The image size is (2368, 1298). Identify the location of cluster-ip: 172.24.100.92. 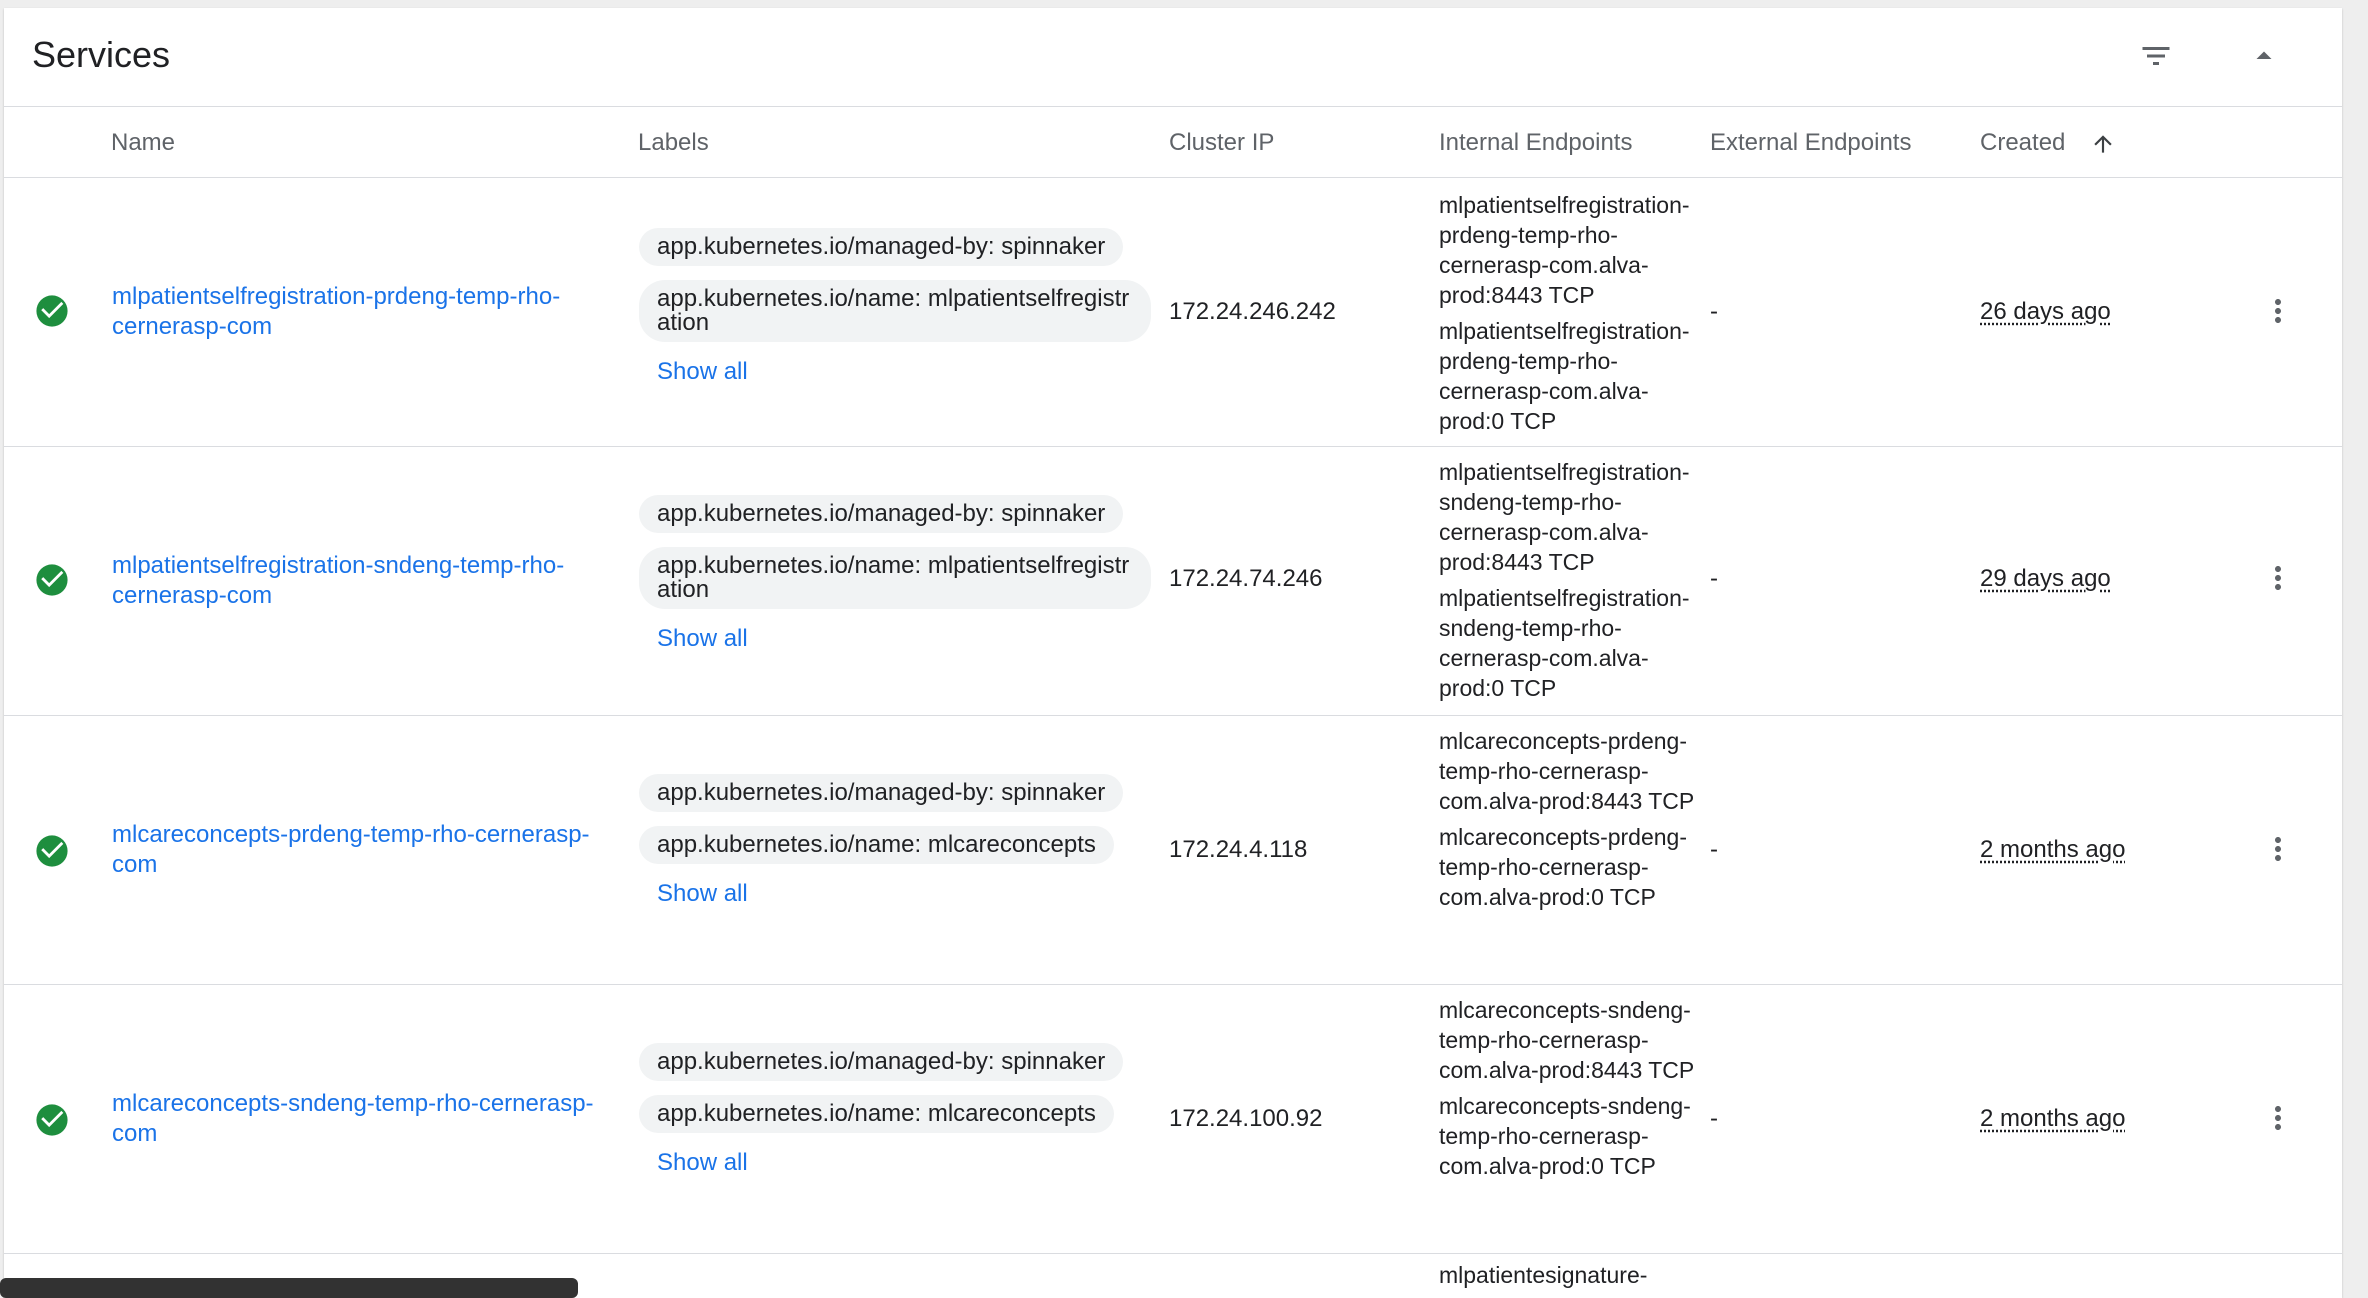
(1246, 1118).